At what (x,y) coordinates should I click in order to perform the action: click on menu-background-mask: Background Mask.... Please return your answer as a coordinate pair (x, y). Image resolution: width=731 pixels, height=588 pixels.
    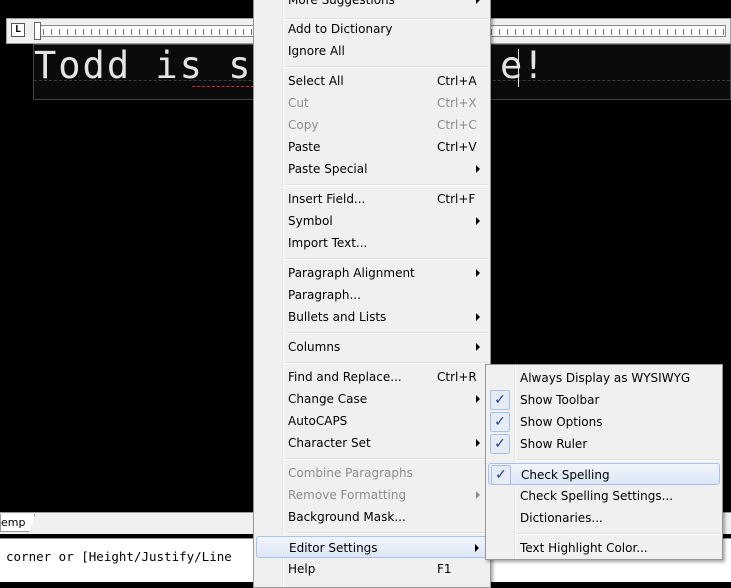
    Looking at the image, I should click on (372, 517).